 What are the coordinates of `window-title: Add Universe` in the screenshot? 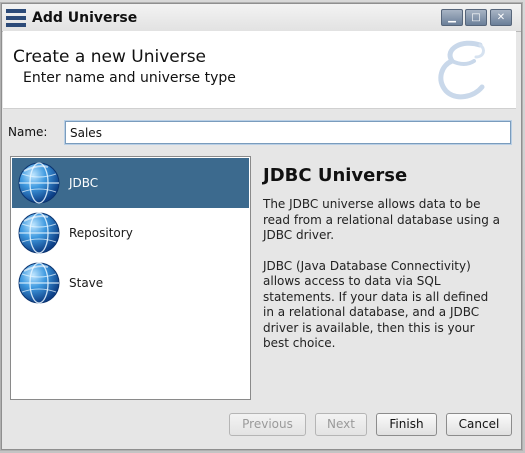 It's located at (85, 18).